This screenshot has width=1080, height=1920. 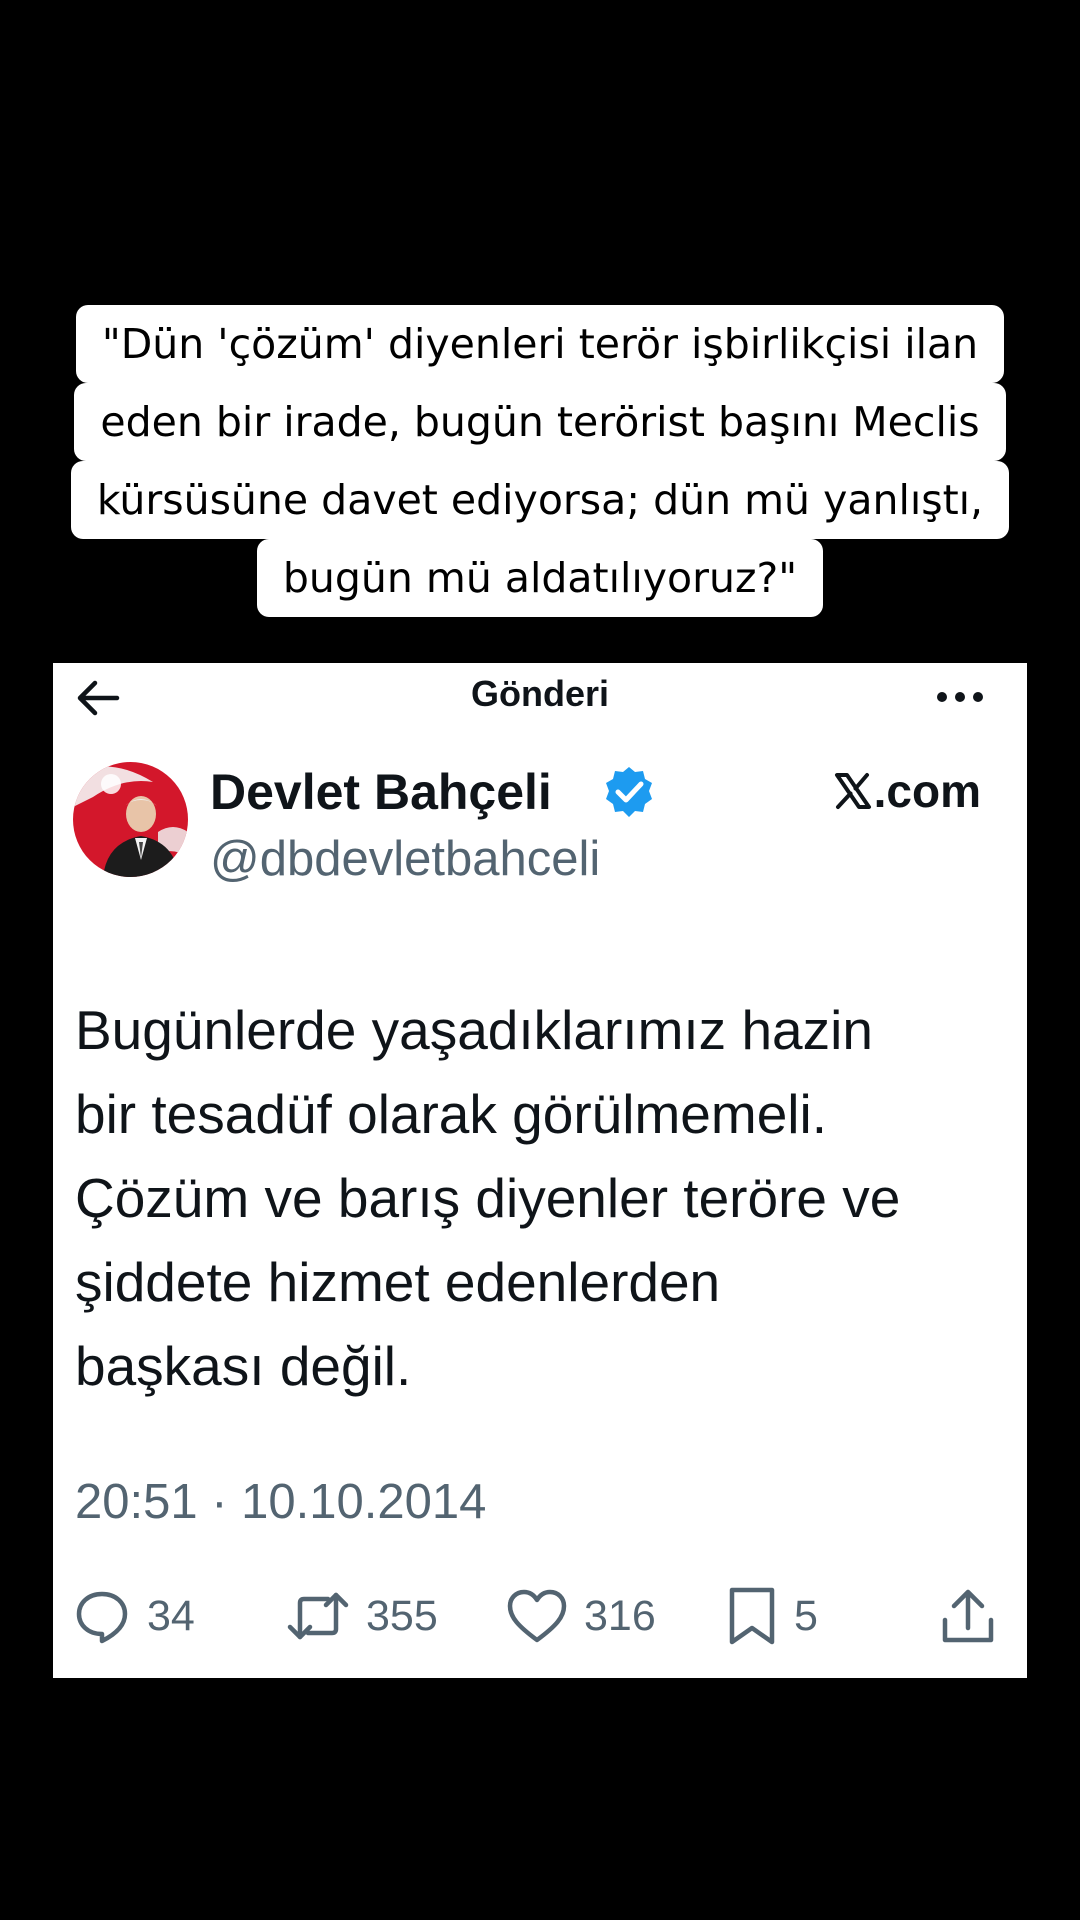 I want to click on avatar, so click(x=130, y=819).